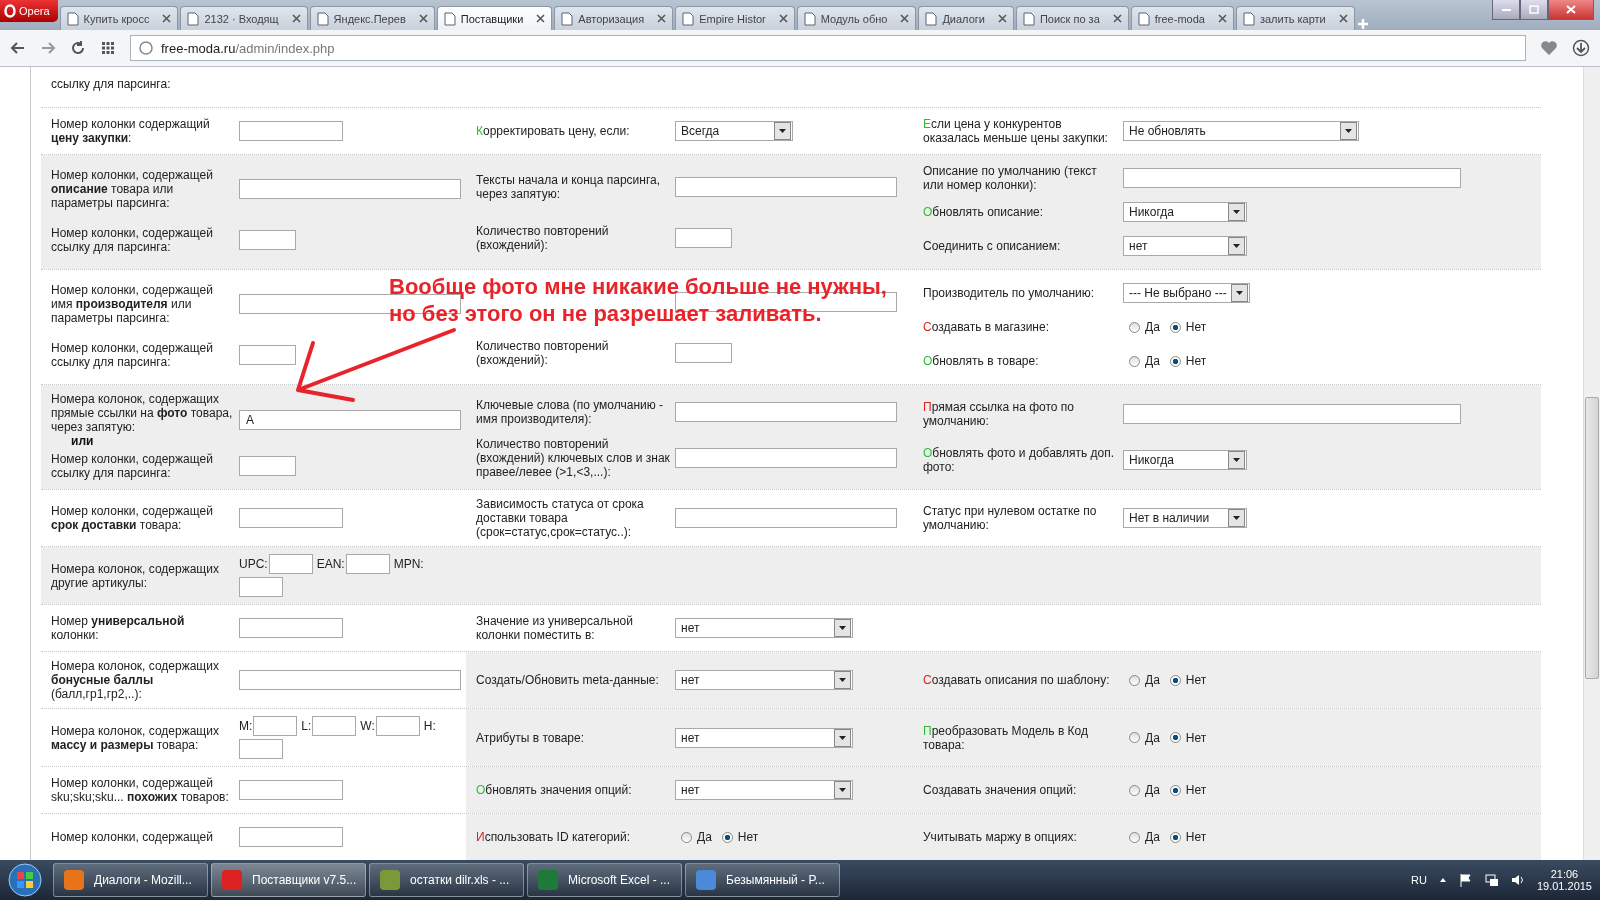  Describe the element at coordinates (1182, 18) in the screenshot. I see `browser-tab: free-moda` at that location.